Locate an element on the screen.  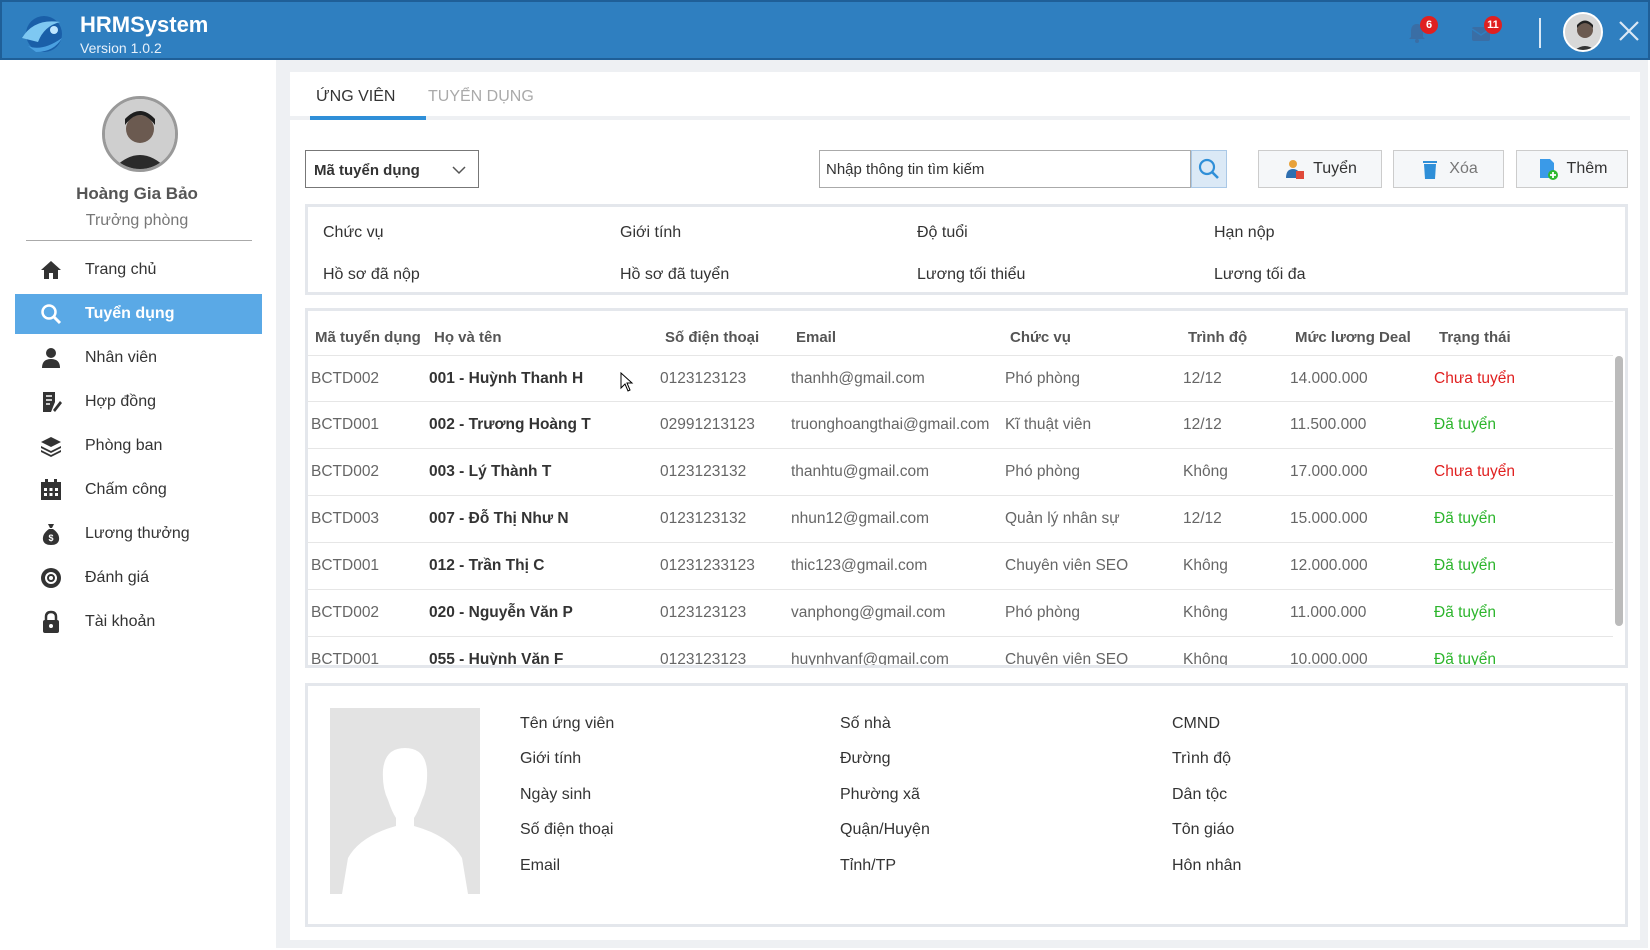
cell-trang-thai: Chưa tuyển is located at coordinates (1475, 471).